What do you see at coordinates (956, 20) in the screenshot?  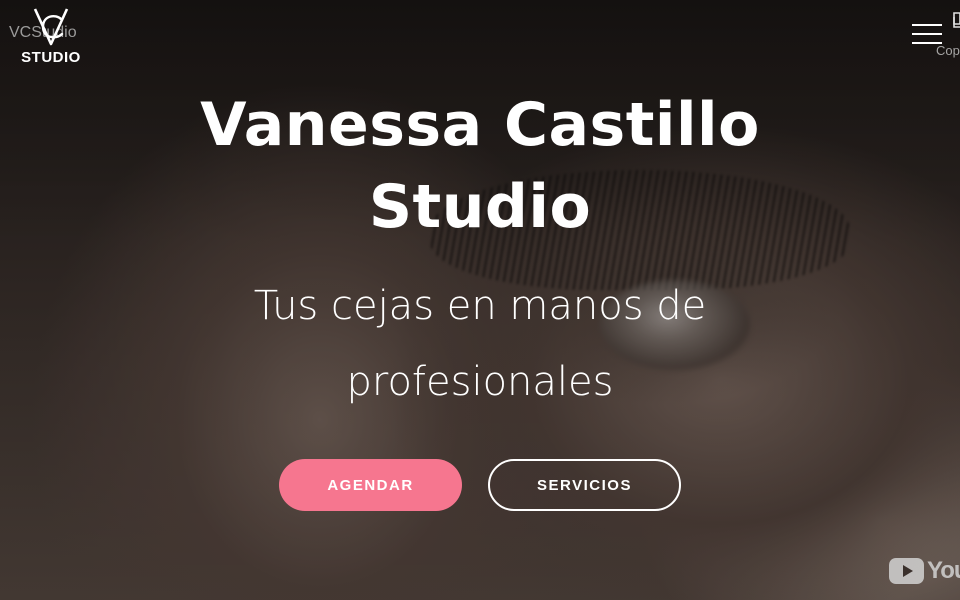 I see `copy-link-icon` at bounding box center [956, 20].